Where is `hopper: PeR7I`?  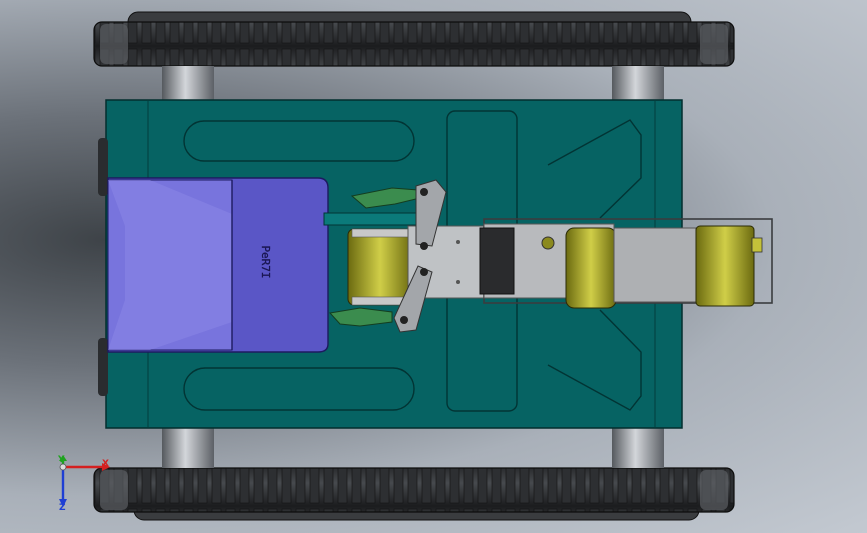
hopper: PeR7I is located at coordinates (218, 265).